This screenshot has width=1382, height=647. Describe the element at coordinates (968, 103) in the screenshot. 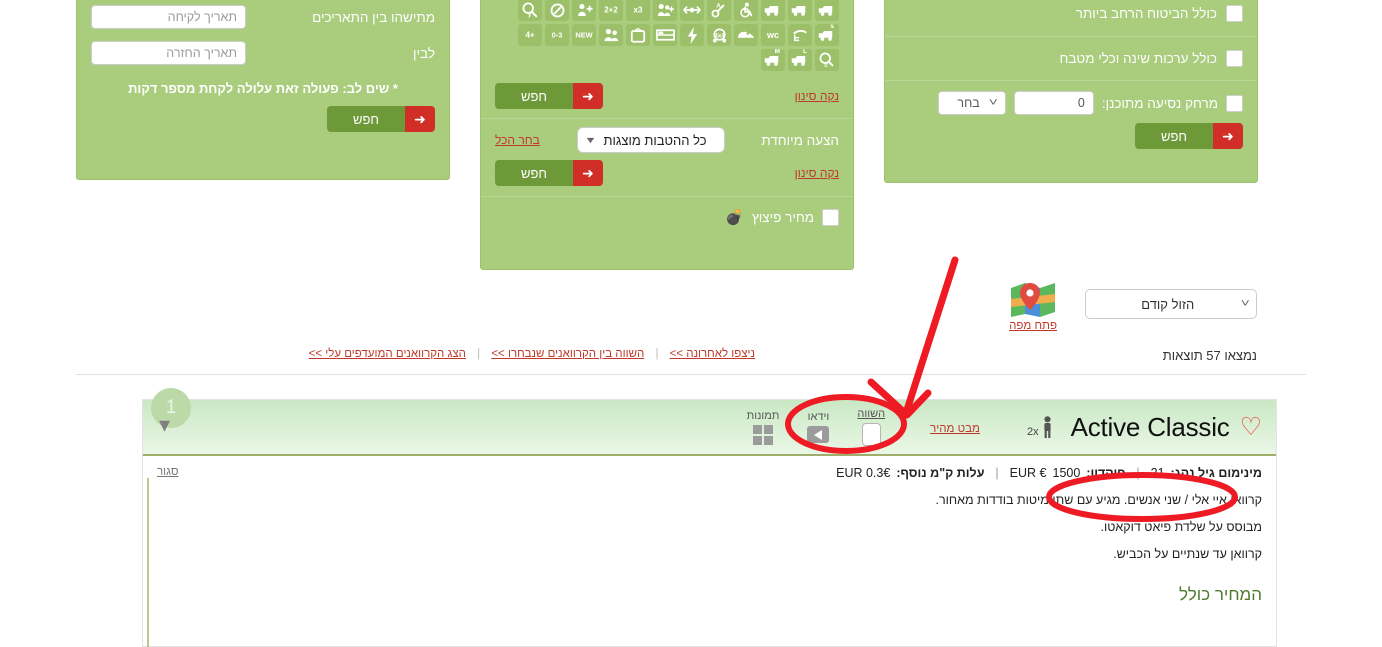

I see `distance-unit-value: בחר` at that location.